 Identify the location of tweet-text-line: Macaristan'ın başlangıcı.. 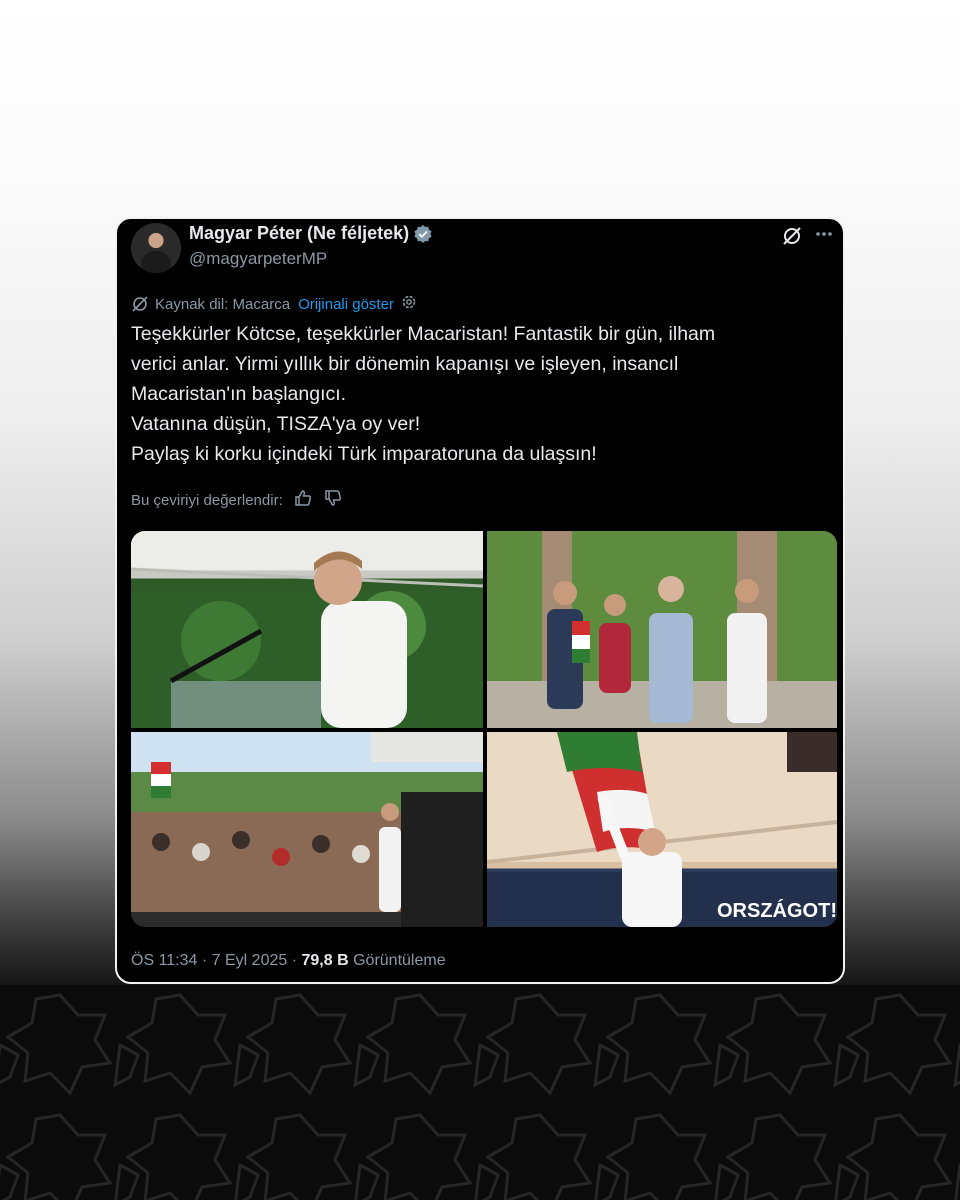
(239, 394).